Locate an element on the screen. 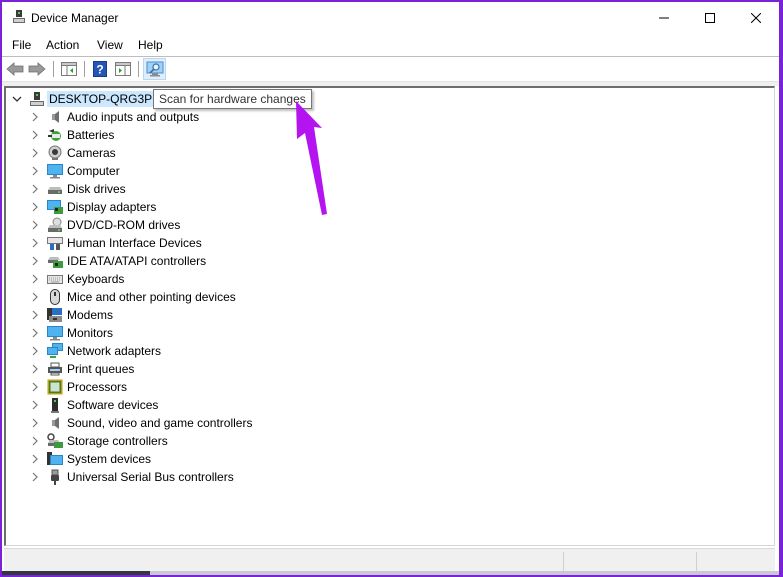 This screenshot has height=577, width=783. tree-category-item: IDE ATA/ATAPI controllers is located at coordinates (117, 261).